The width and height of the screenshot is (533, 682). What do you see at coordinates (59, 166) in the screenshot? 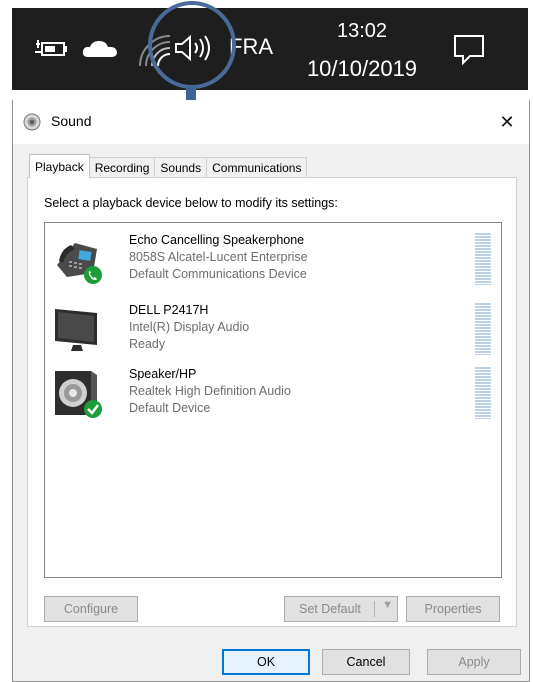
I see `tab-playback: Playback` at bounding box center [59, 166].